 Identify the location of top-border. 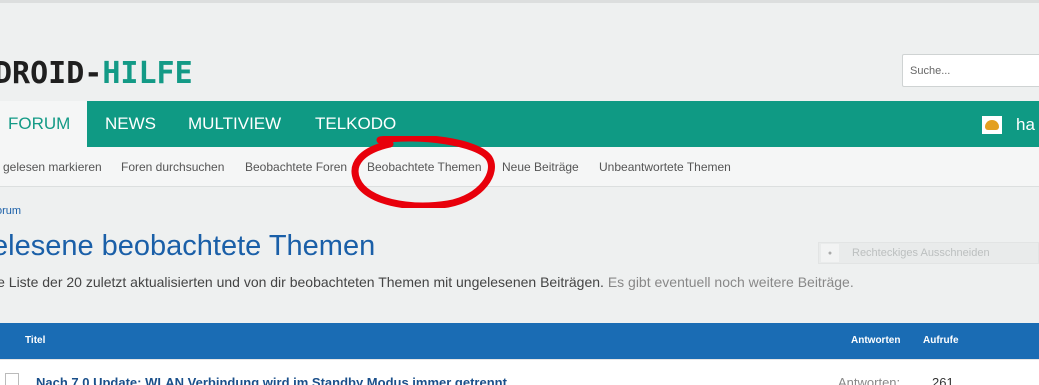
(519, 1).